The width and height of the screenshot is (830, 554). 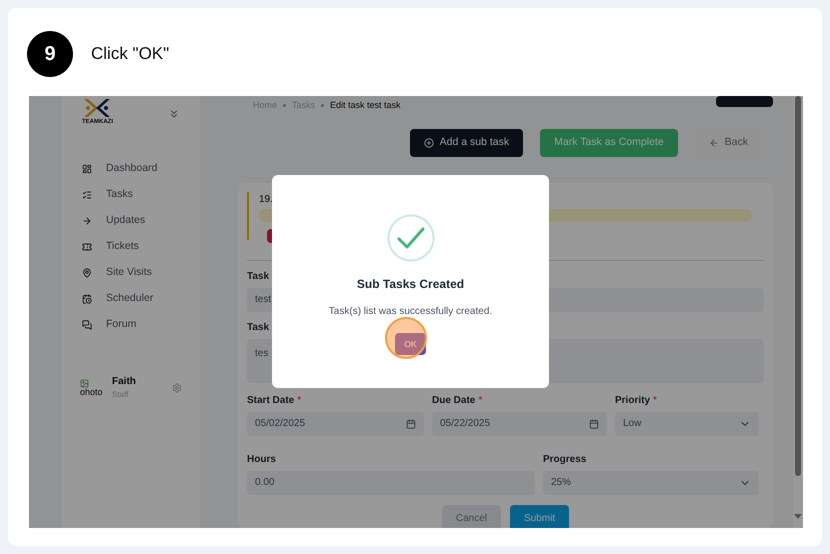 What do you see at coordinates (141, 247) in the screenshot?
I see `nav-item: Tickets` at bounding box center [141, 247].